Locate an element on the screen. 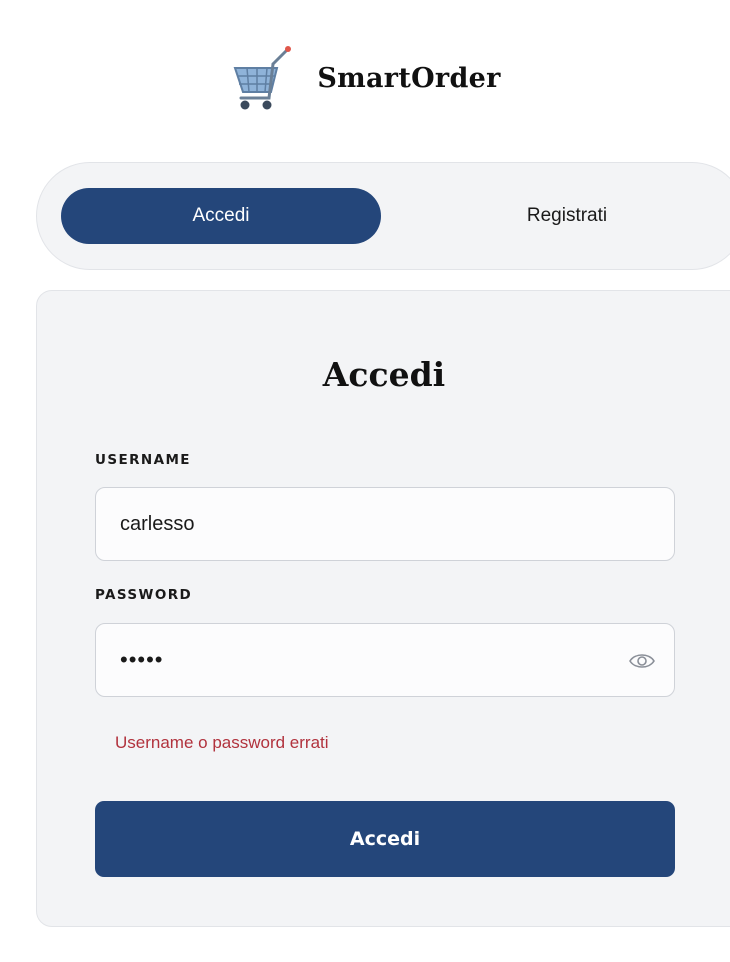 Image resolution: width=730 pixels, height=962 pixels. password-label: PASSWORD is located at coordinates (144, 595).